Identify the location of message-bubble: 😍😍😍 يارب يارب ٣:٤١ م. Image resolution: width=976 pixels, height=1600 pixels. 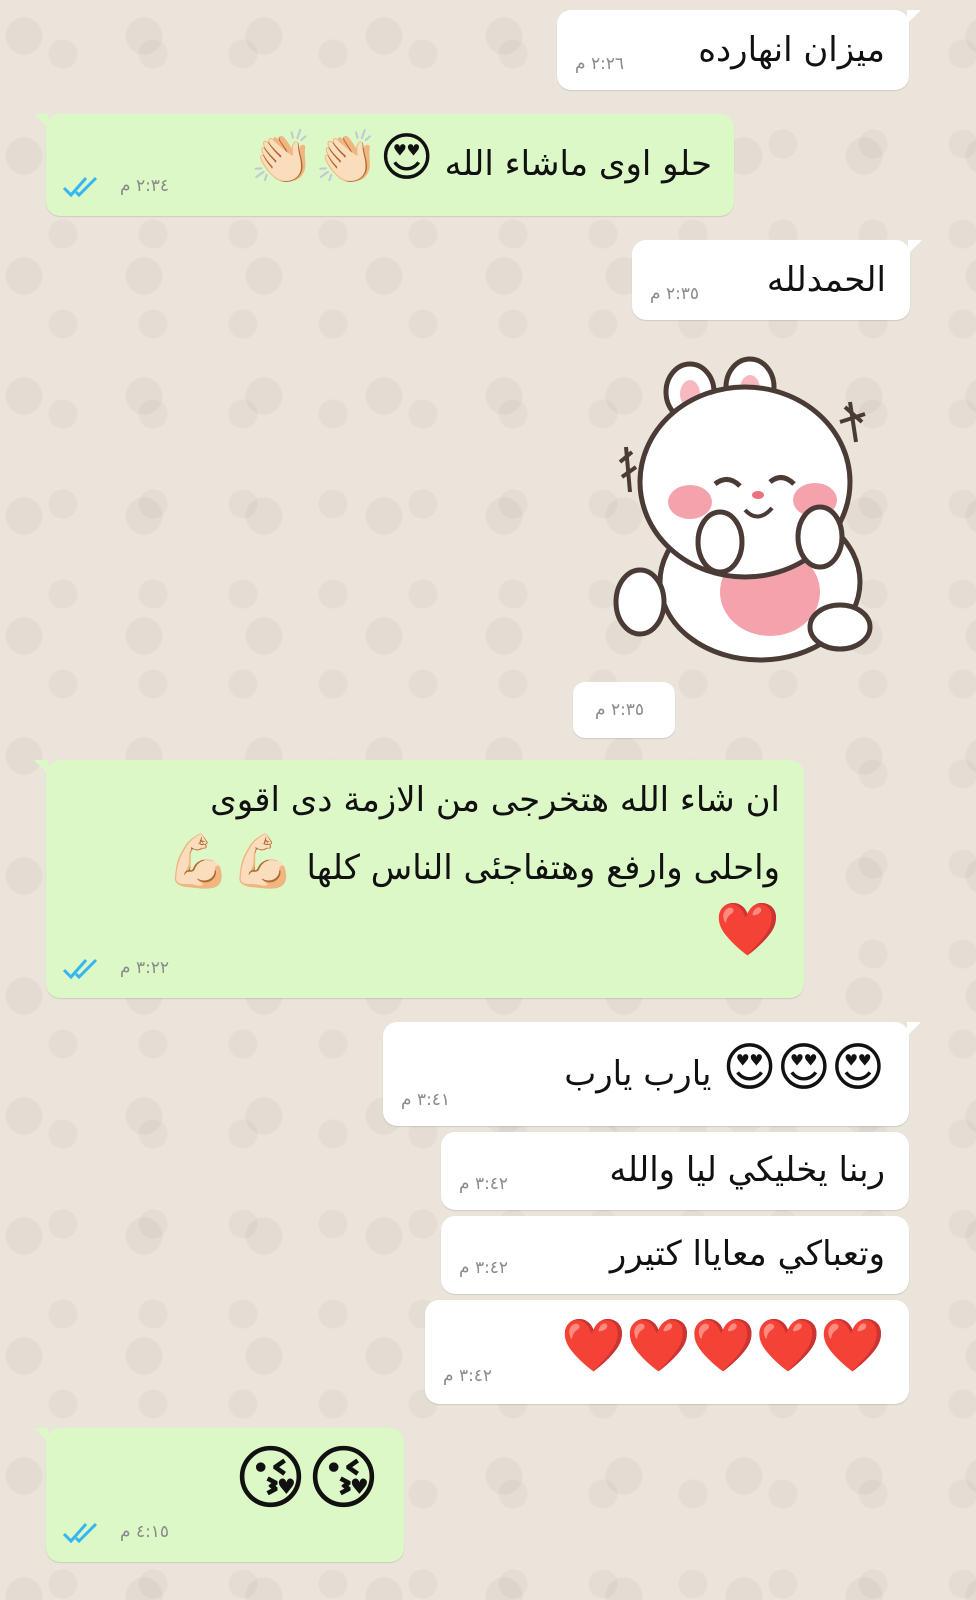
(652, 1074).